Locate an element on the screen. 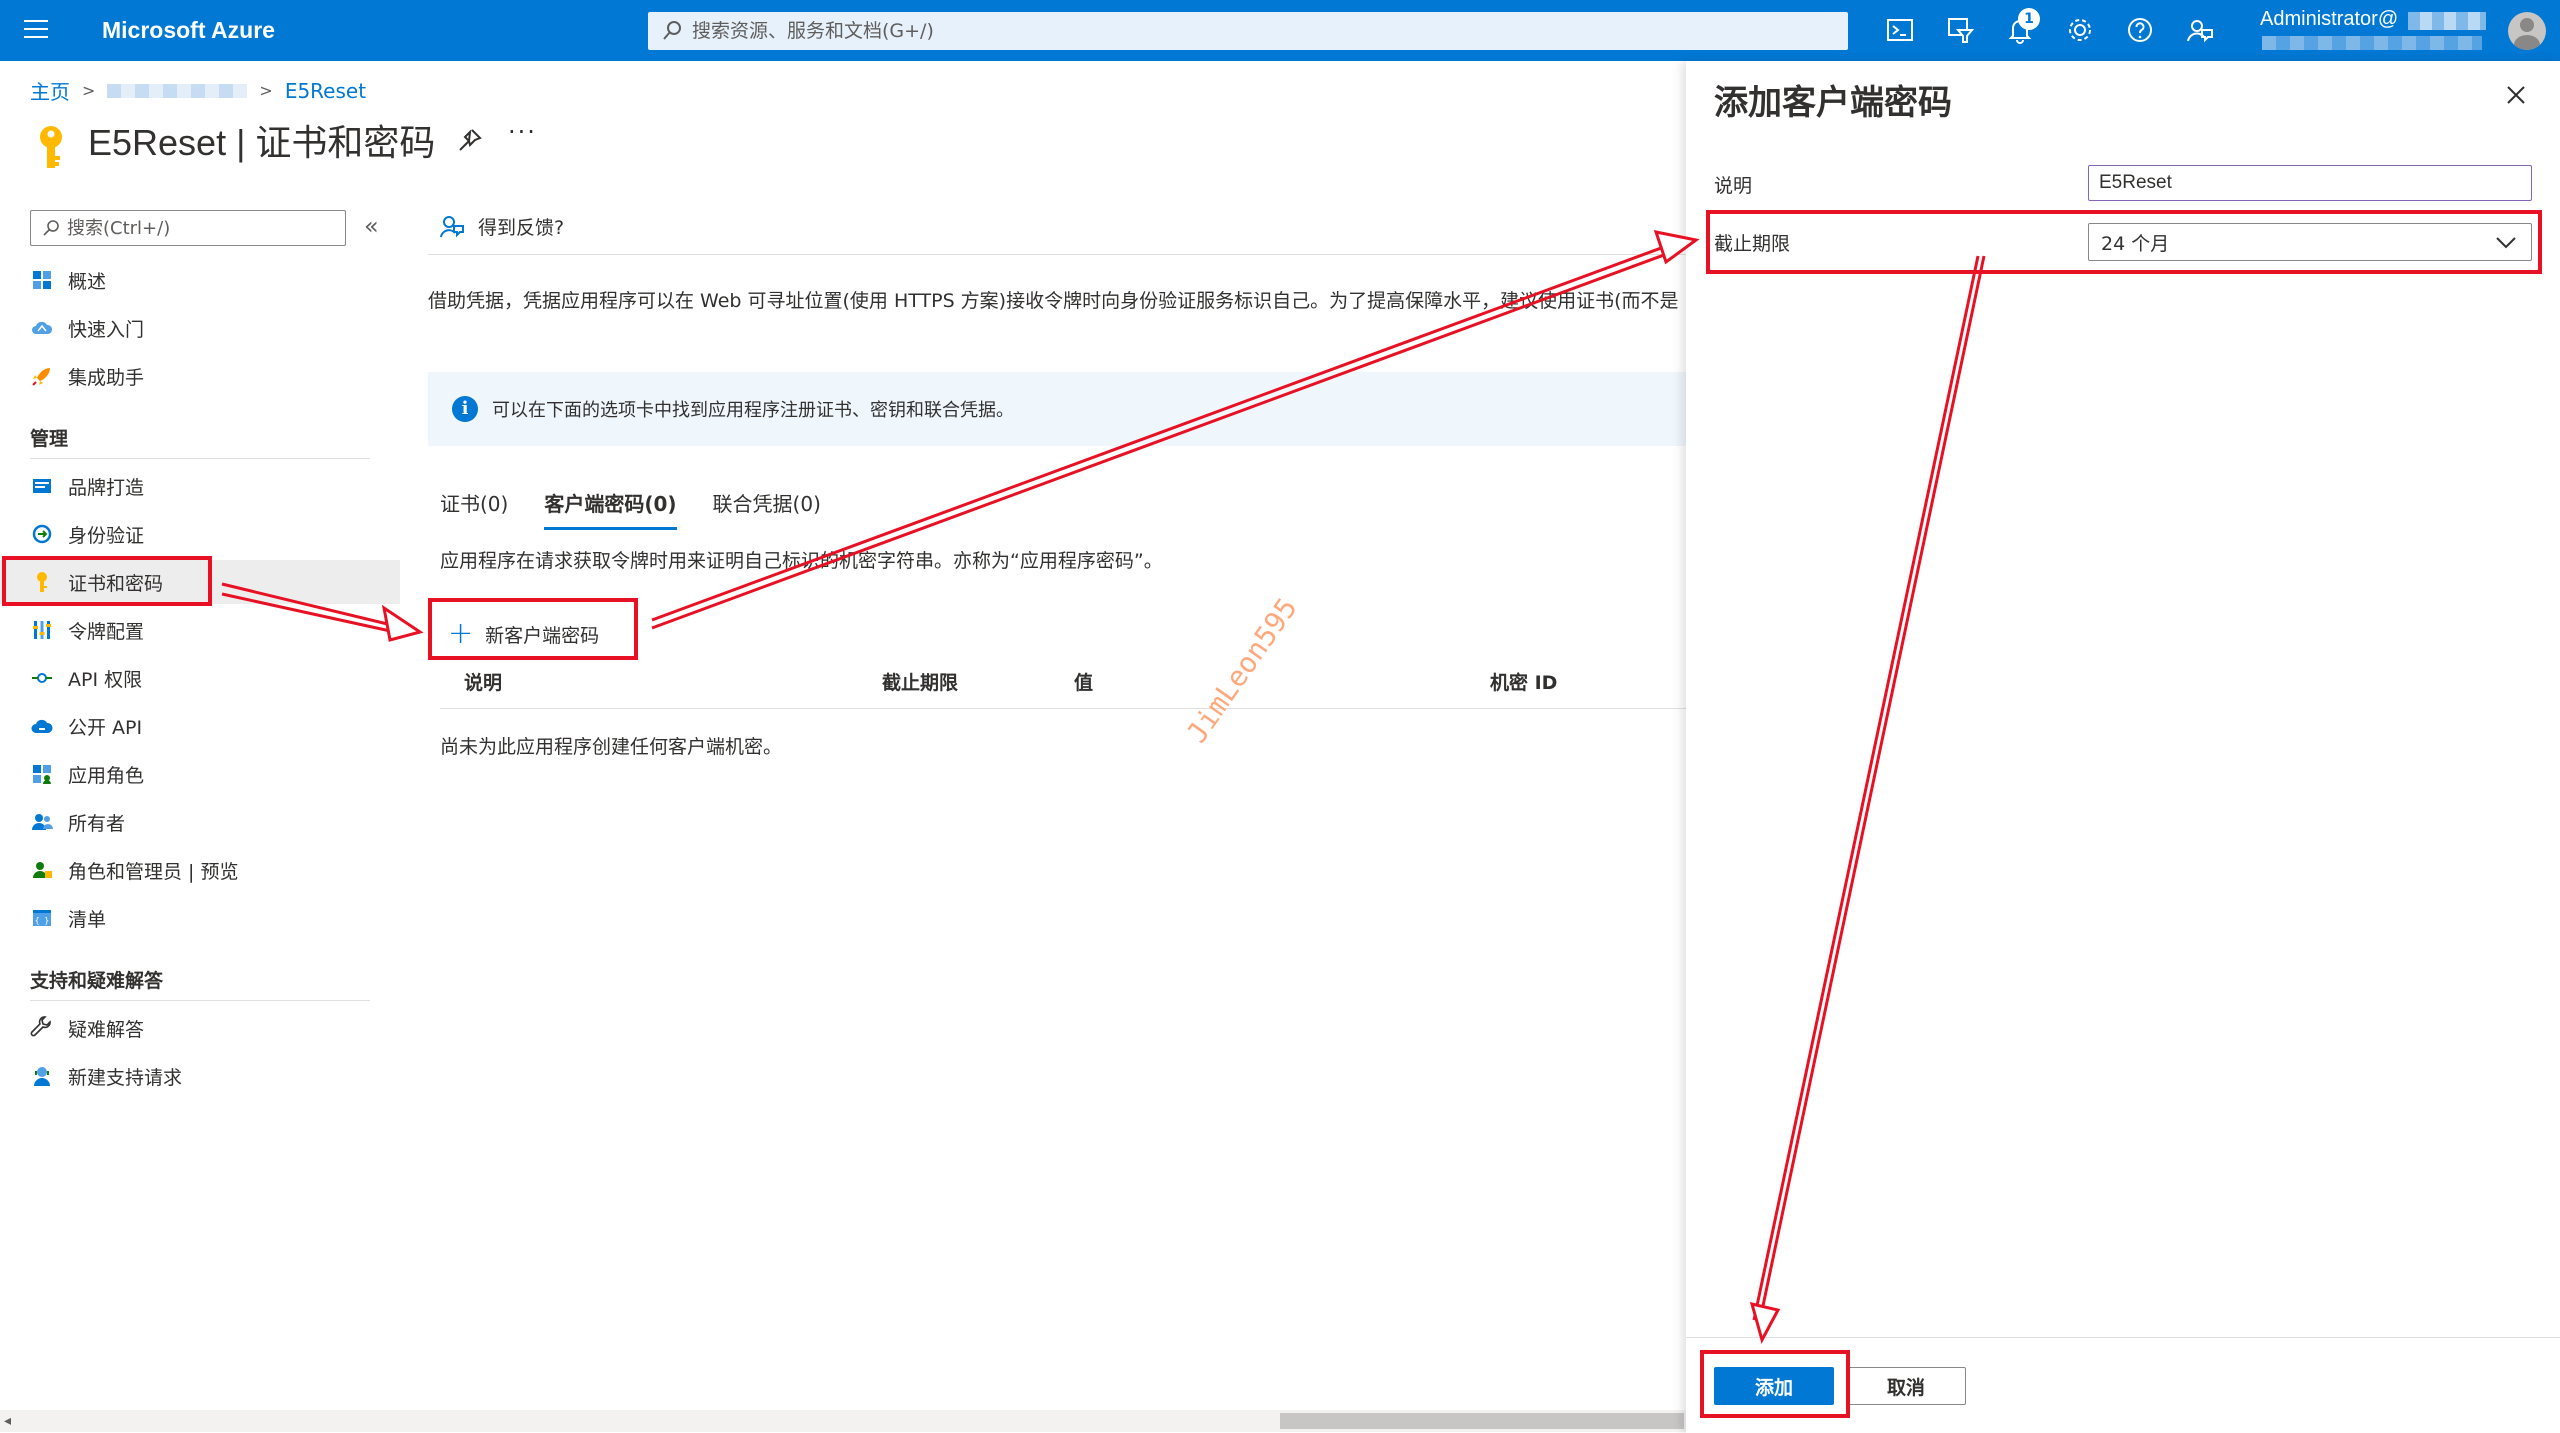 This screenshot has width=2560, height=1433. nav-item-label: 新建支持请求 is located at coordinates (125, 1077).